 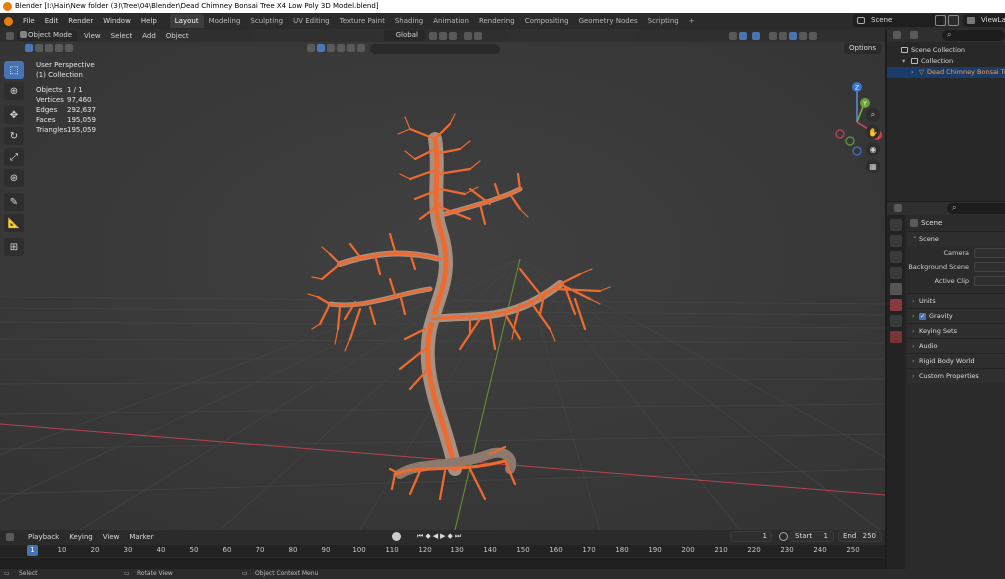 What do you see at coordinates (860, 536) in the screenshot?
I see `end-frame-field: End 250` at bounding box center [860, 536].